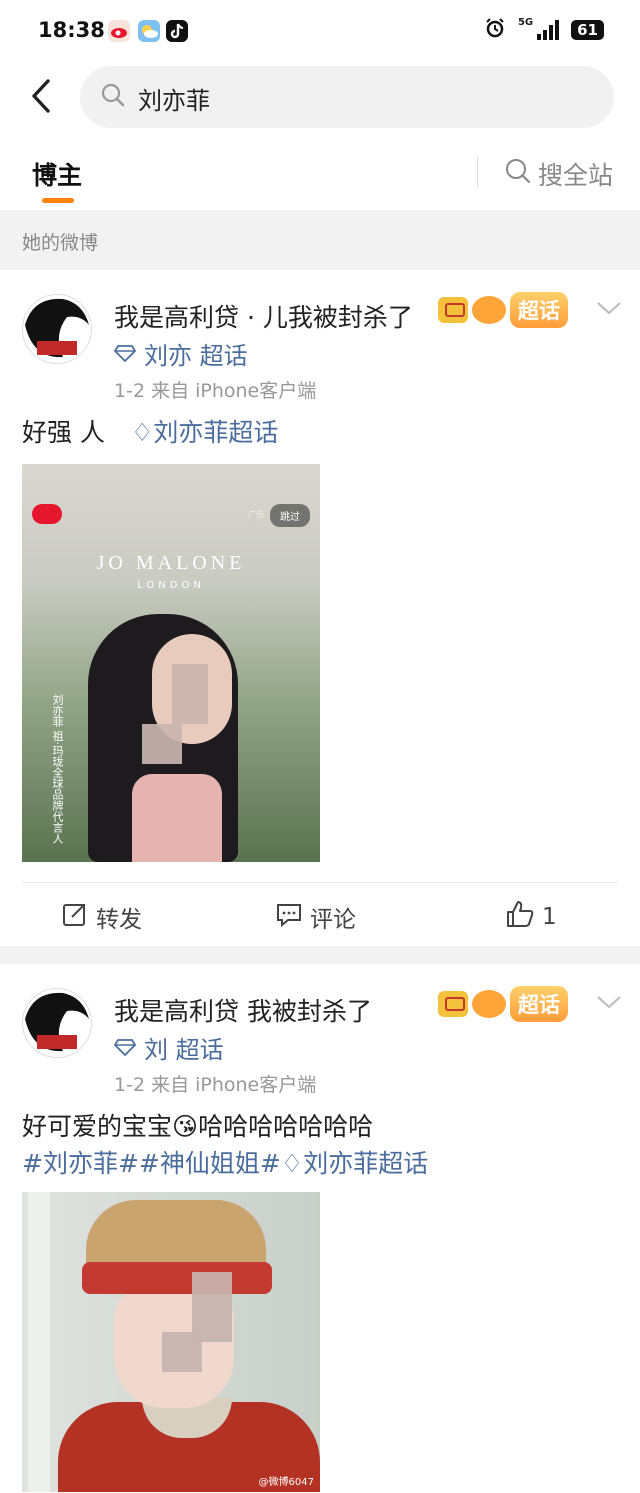  What do you see at coordinates (320, 240) in the screenshot?
I see `section-header: 她的微博` at bounding box center [320, 240].